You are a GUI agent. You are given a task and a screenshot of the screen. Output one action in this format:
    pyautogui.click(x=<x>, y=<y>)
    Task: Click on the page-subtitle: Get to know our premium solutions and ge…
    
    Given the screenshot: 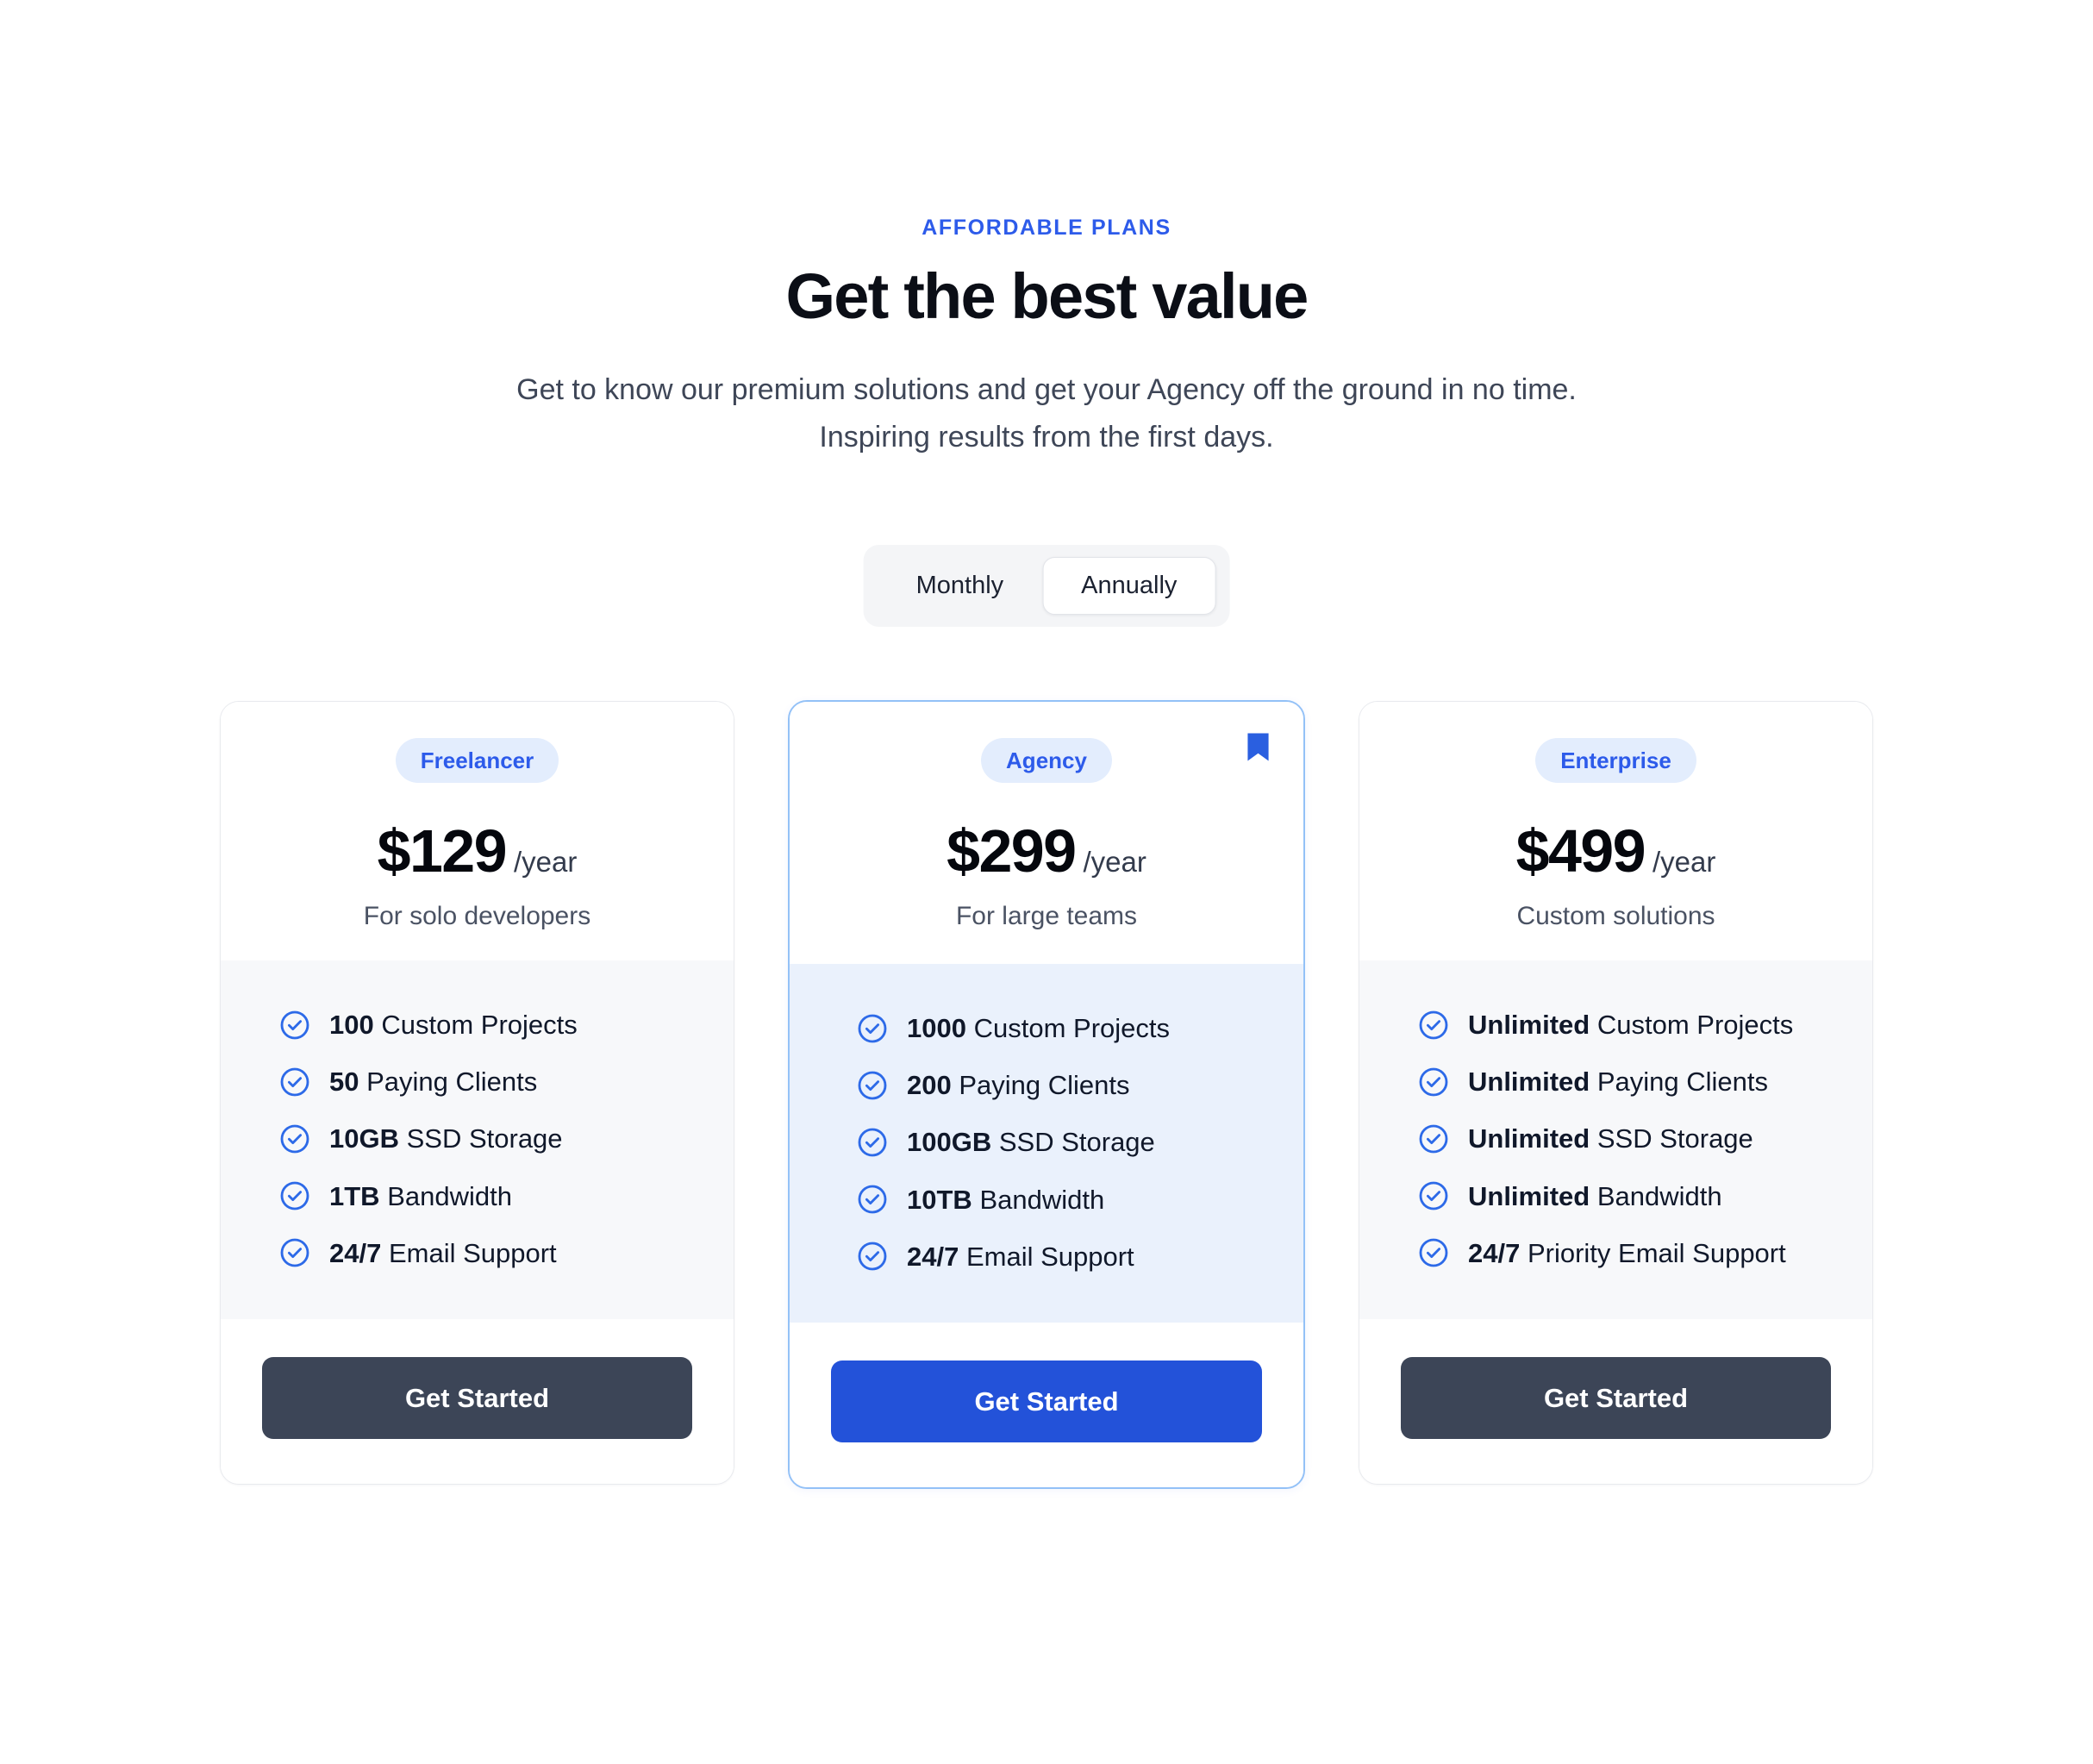 What is the action you would take?
    pyautogui.click(x=1046, y=413)
    